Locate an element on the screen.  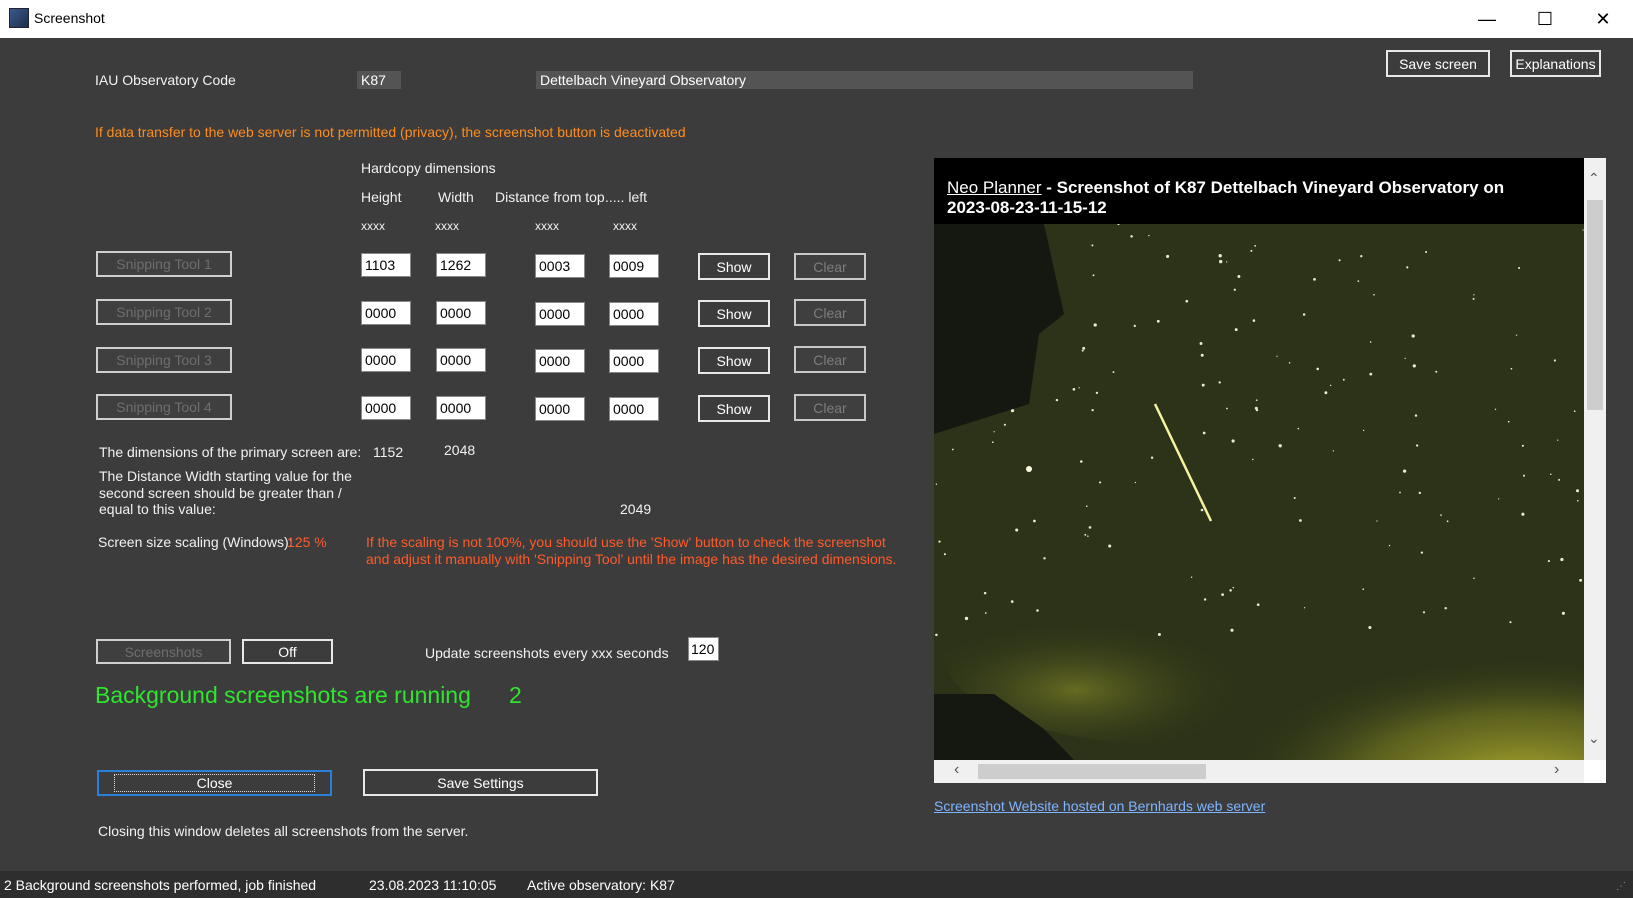
show-button-3: Show is located at coordinates (734, 360).